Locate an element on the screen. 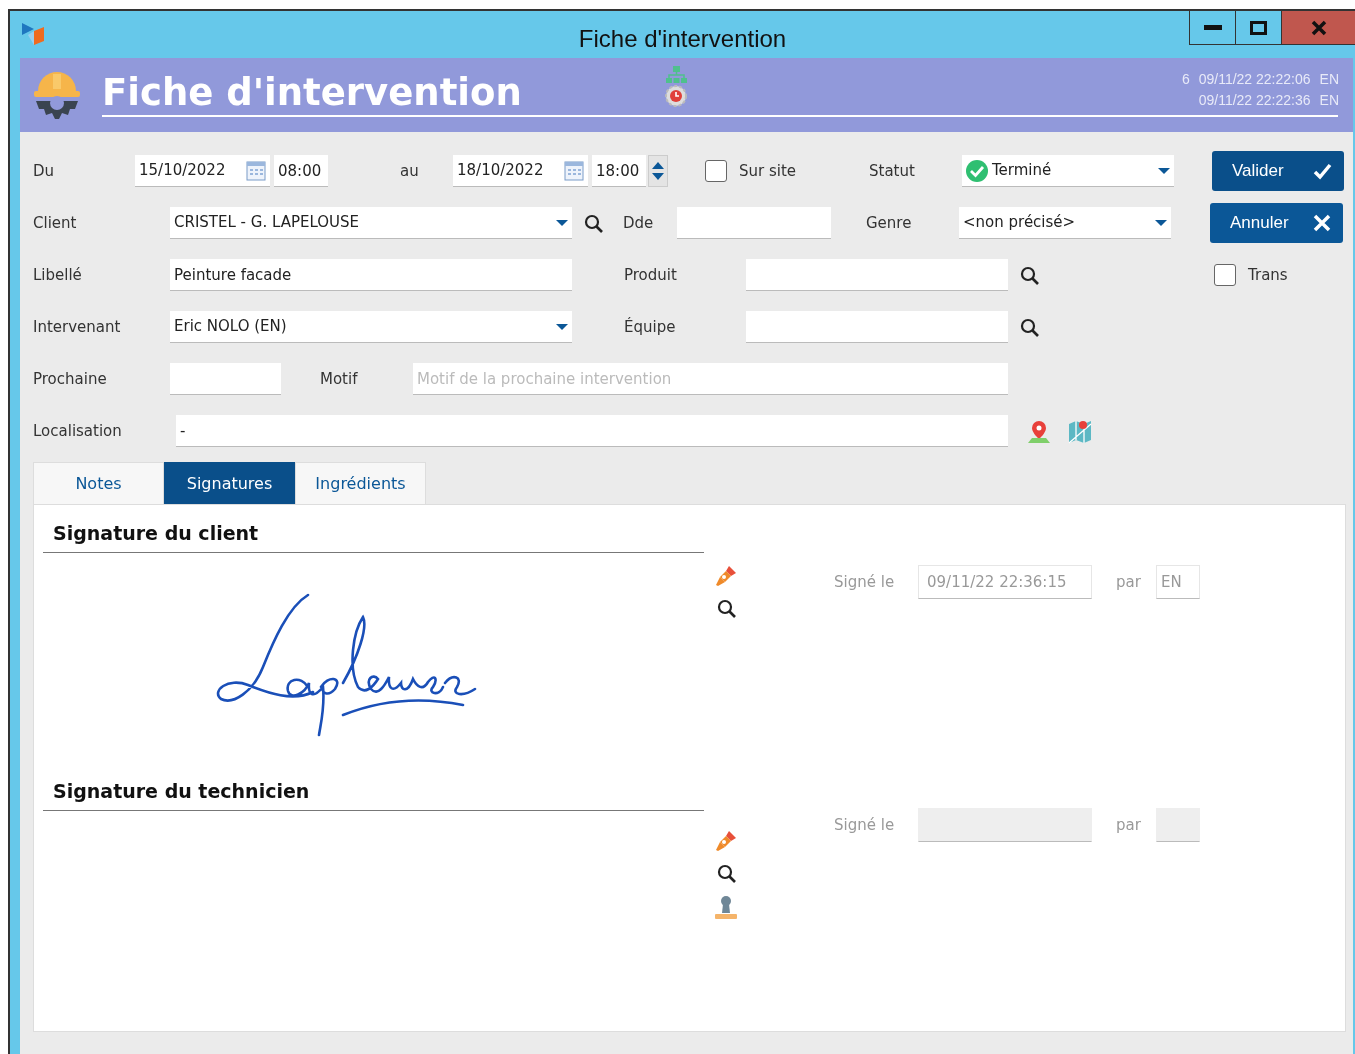  field-label: Client is located at coordinates (55, 223).